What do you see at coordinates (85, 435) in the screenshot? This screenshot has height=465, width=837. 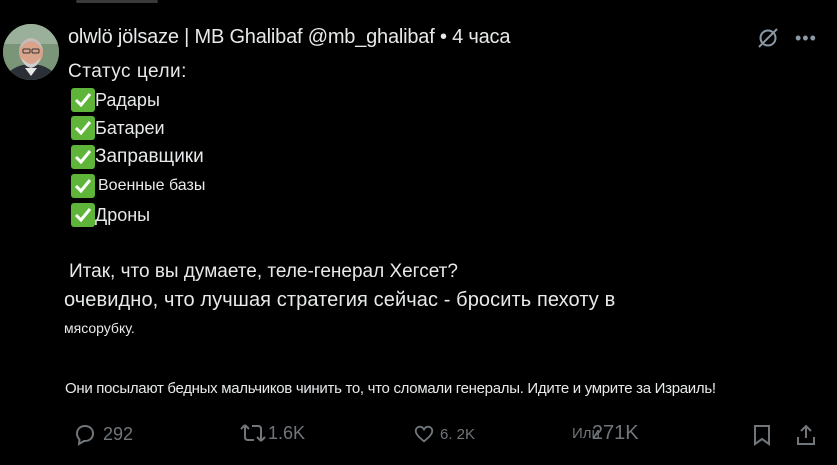 I see `reply-icon` at bounding box center [85, 435].